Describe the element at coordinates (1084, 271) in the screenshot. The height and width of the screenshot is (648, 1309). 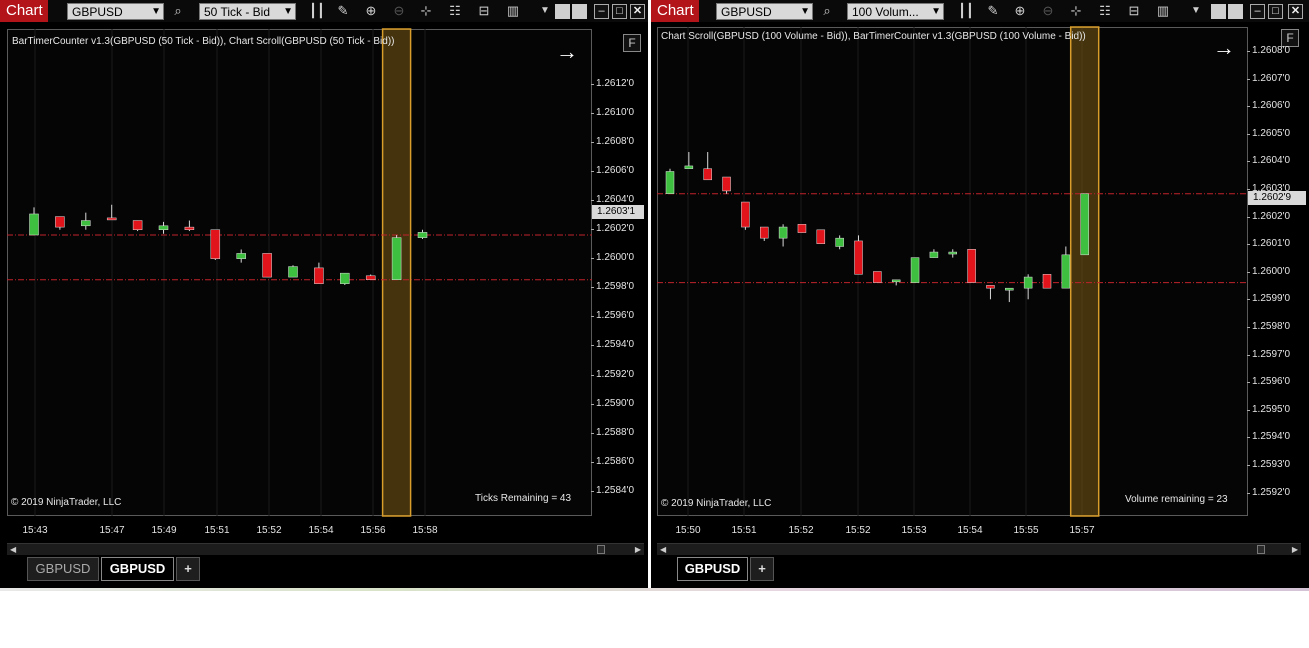
I see `current-bar-highlight` at that location.